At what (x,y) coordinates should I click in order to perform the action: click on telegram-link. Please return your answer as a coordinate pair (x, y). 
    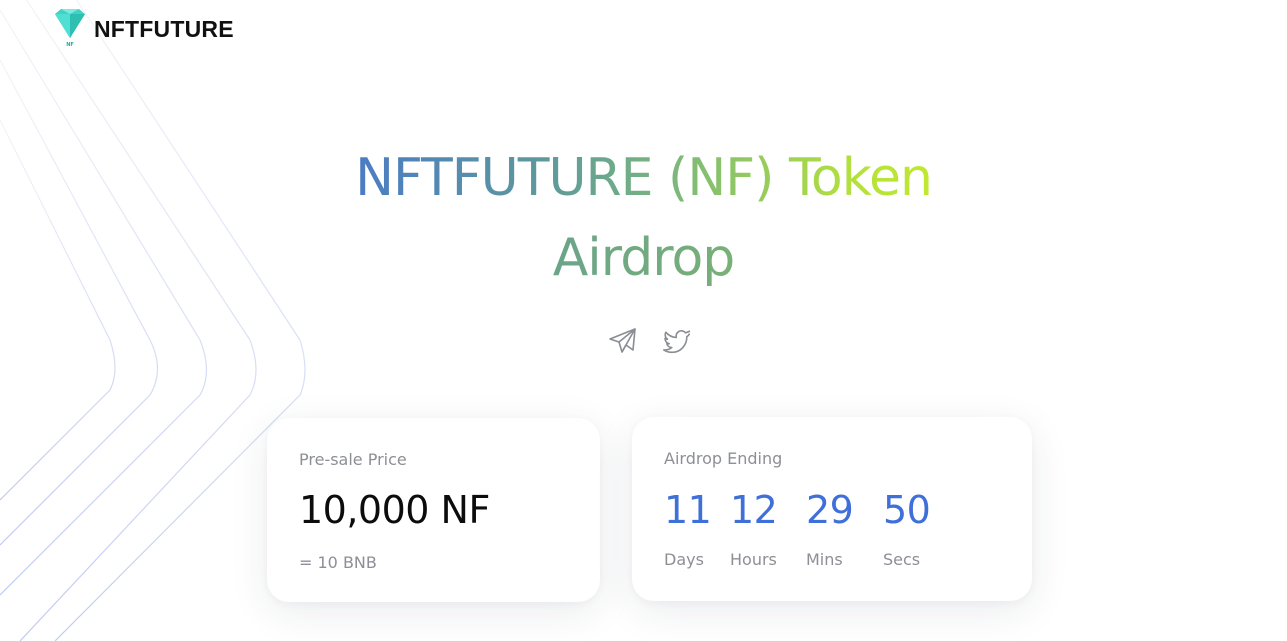
    Looking at the image, I should click on (623, 341).